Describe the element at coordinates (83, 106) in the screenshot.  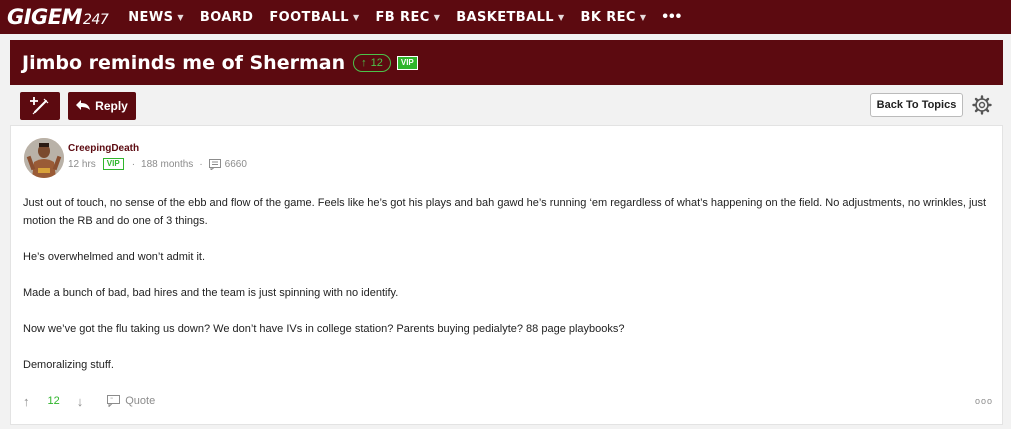
I see `reply-arrow-icon` at that location.